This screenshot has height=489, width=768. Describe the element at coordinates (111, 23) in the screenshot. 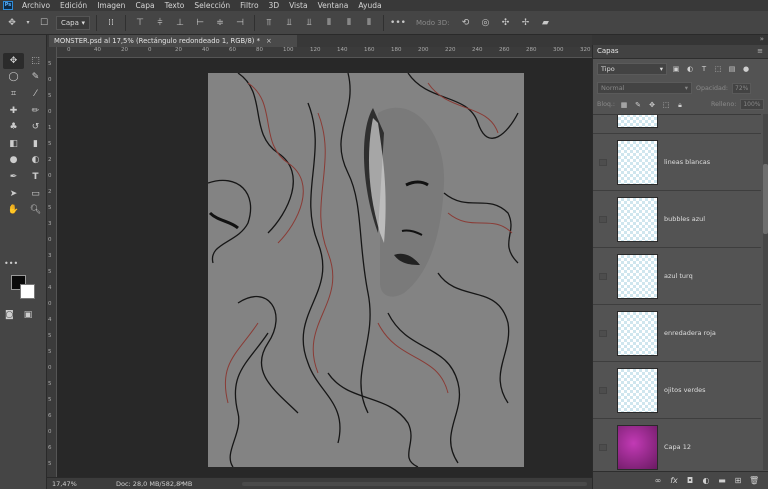

I see `transform-controls-icon: ⁞⁞` at that location.